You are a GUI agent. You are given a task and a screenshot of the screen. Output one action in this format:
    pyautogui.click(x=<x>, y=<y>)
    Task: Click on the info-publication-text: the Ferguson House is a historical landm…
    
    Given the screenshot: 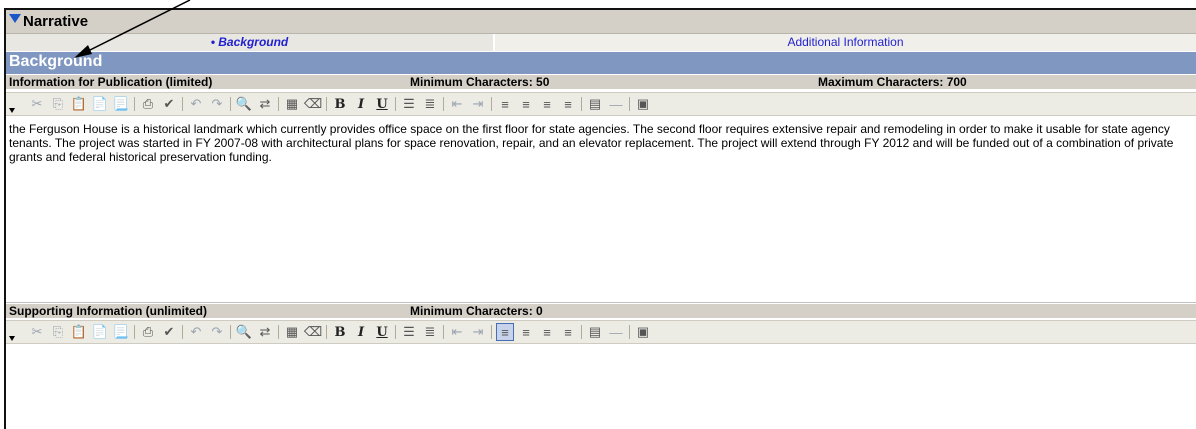 What is the action you would take?
    pyautogui.click(x=591, y=143)
    